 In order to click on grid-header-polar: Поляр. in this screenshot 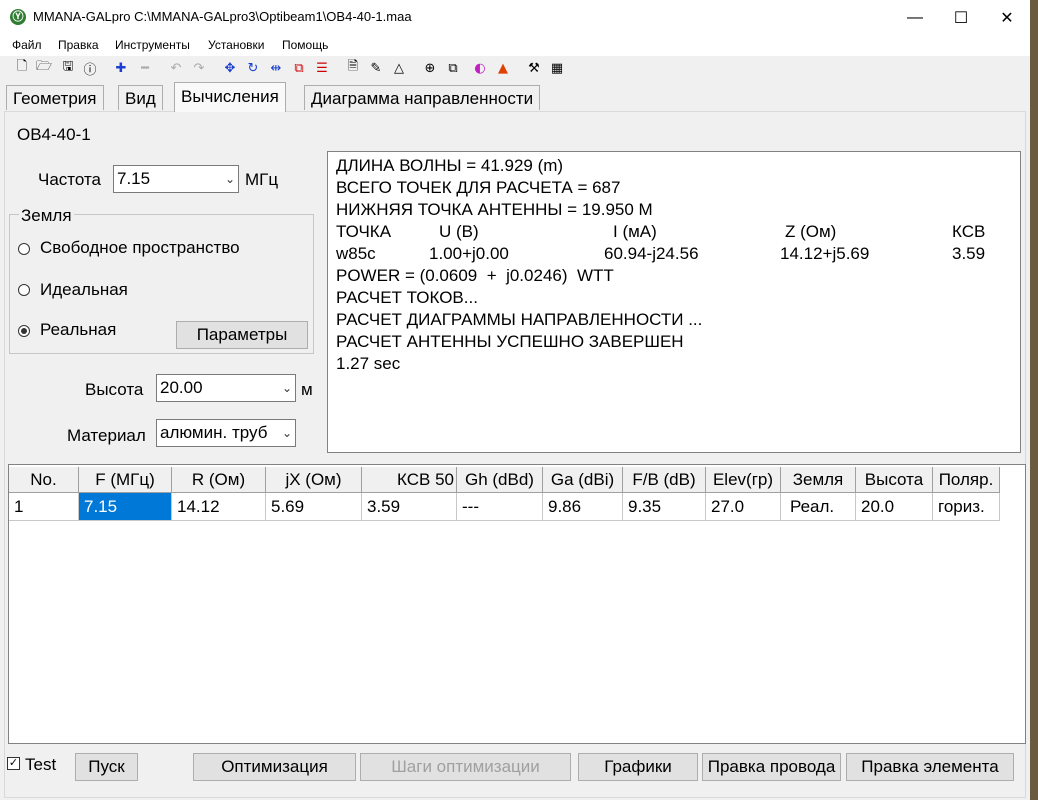, I will do `click(966, 480)`.